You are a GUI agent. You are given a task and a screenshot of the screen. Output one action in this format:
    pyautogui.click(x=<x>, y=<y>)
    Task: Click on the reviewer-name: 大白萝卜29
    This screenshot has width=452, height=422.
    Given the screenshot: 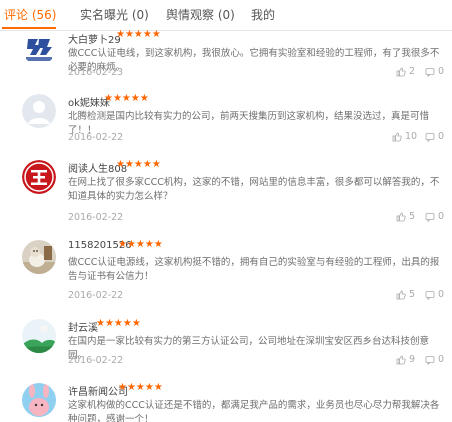 What is the action you would take?
    pyautogui.click(x=94, y=38)
    